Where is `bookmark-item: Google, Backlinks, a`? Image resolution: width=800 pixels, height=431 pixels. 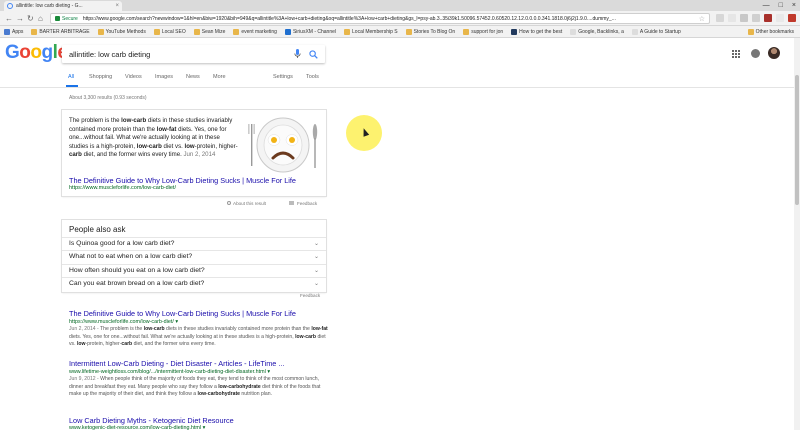
bookmark-item: Google, Backlinks, a is located at coordinates (597, 31).